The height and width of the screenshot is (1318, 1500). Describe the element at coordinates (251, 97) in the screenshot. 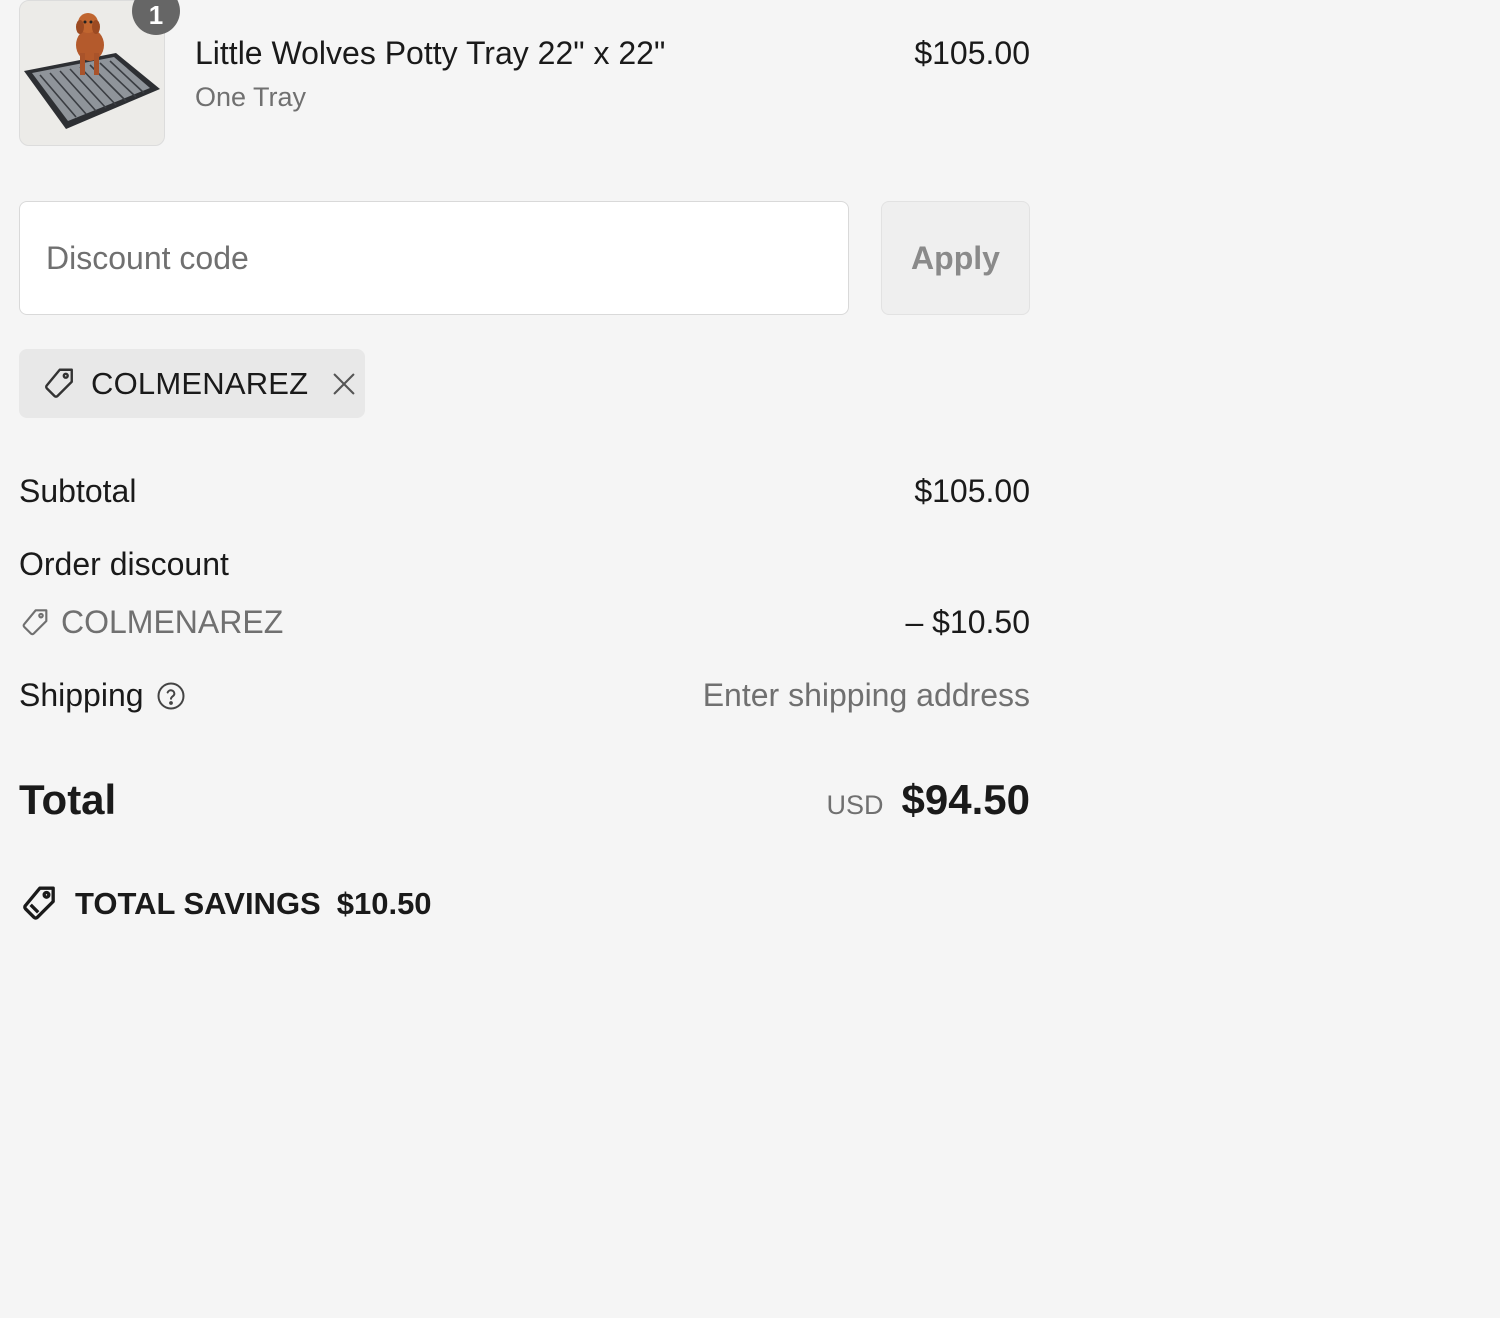

I see `product-variant: One Tray` at that location.